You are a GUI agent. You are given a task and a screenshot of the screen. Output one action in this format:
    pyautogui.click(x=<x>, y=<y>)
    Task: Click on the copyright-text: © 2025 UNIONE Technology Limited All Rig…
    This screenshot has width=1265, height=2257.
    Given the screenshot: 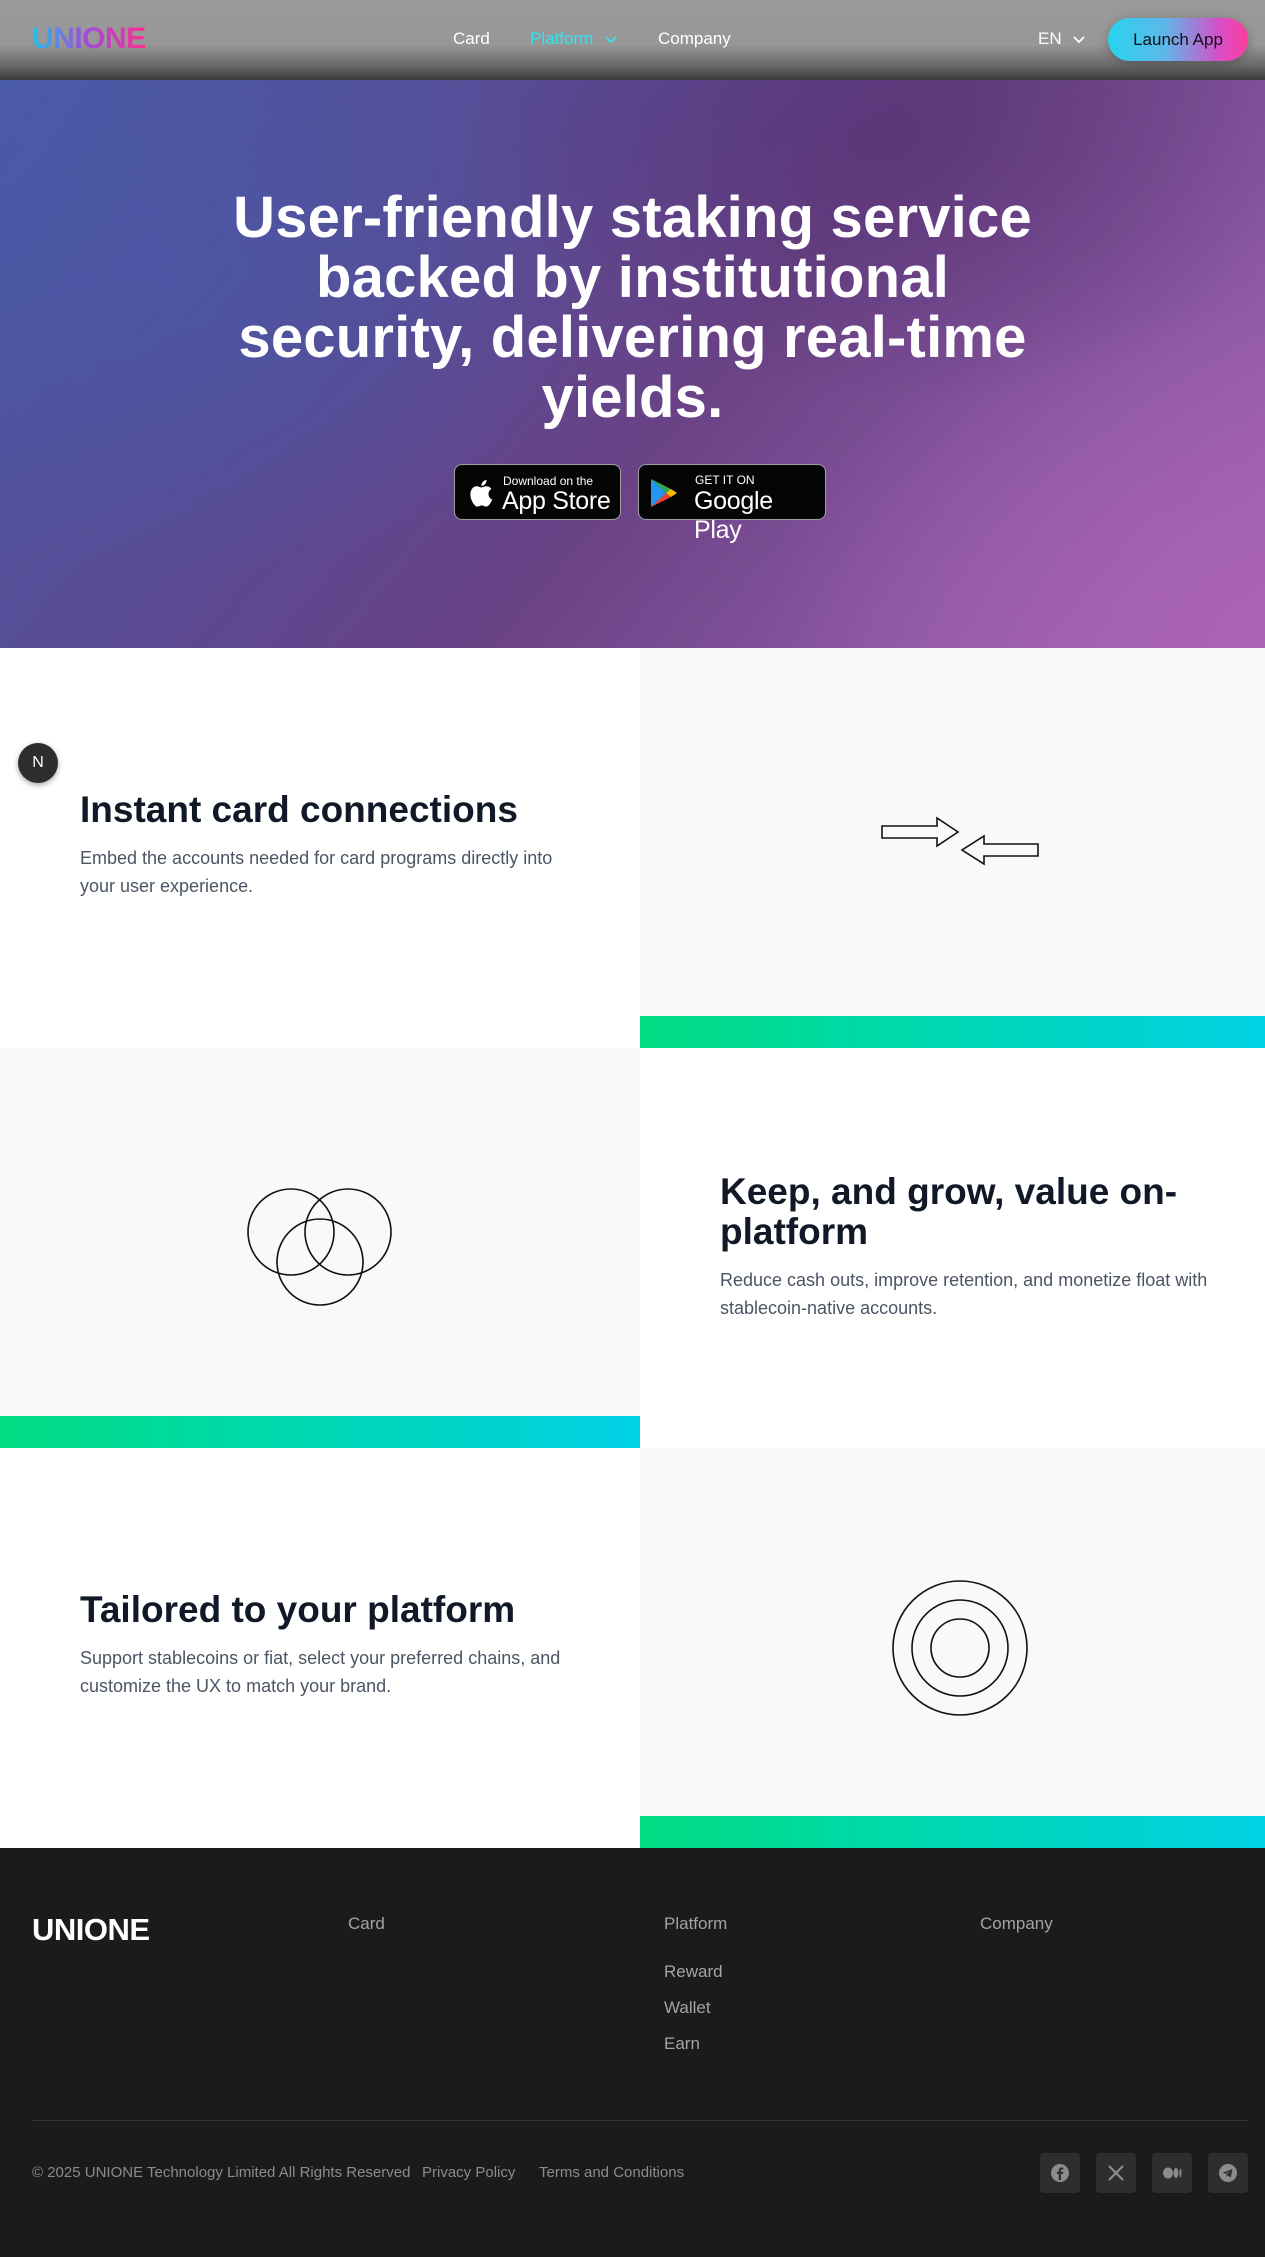 What is the action you would take?
    pyautogui.click(x=221, y=2172)
    